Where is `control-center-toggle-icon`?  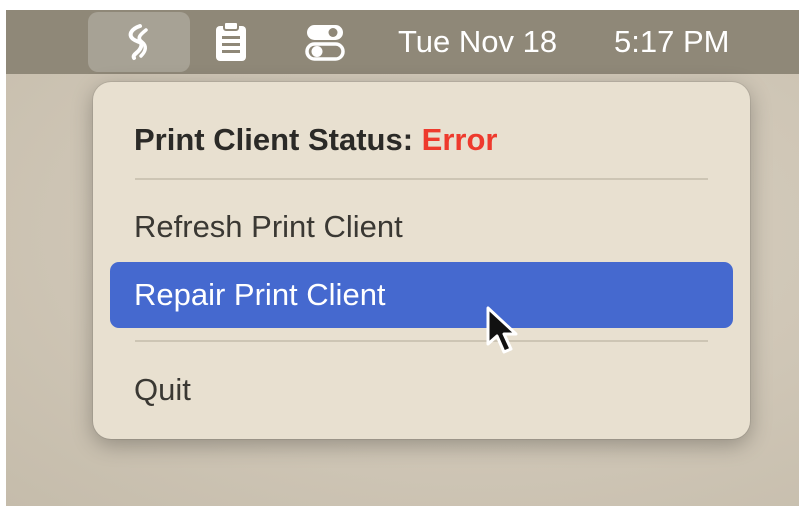
control-center-toggle-icon is located at coordinates (325, 43).